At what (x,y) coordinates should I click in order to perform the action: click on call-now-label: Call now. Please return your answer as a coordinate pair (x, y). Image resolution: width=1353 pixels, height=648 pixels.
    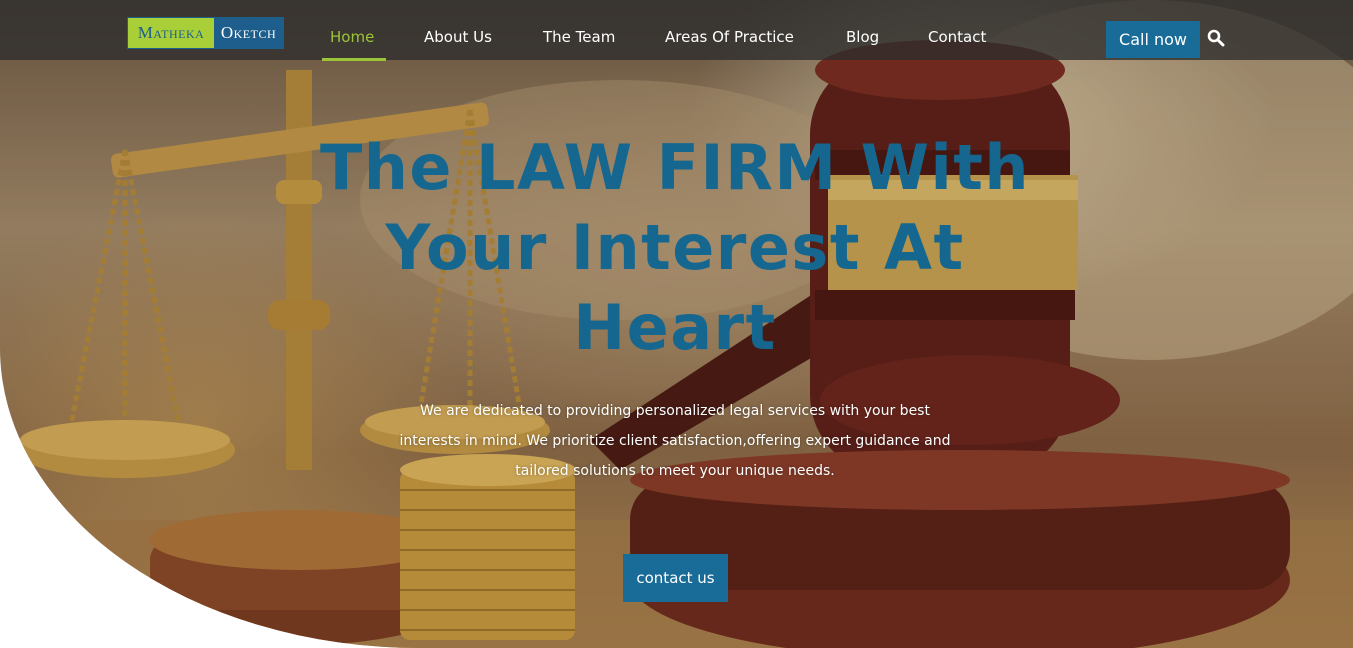
    Looking at the image, I should click on (1153, 39).